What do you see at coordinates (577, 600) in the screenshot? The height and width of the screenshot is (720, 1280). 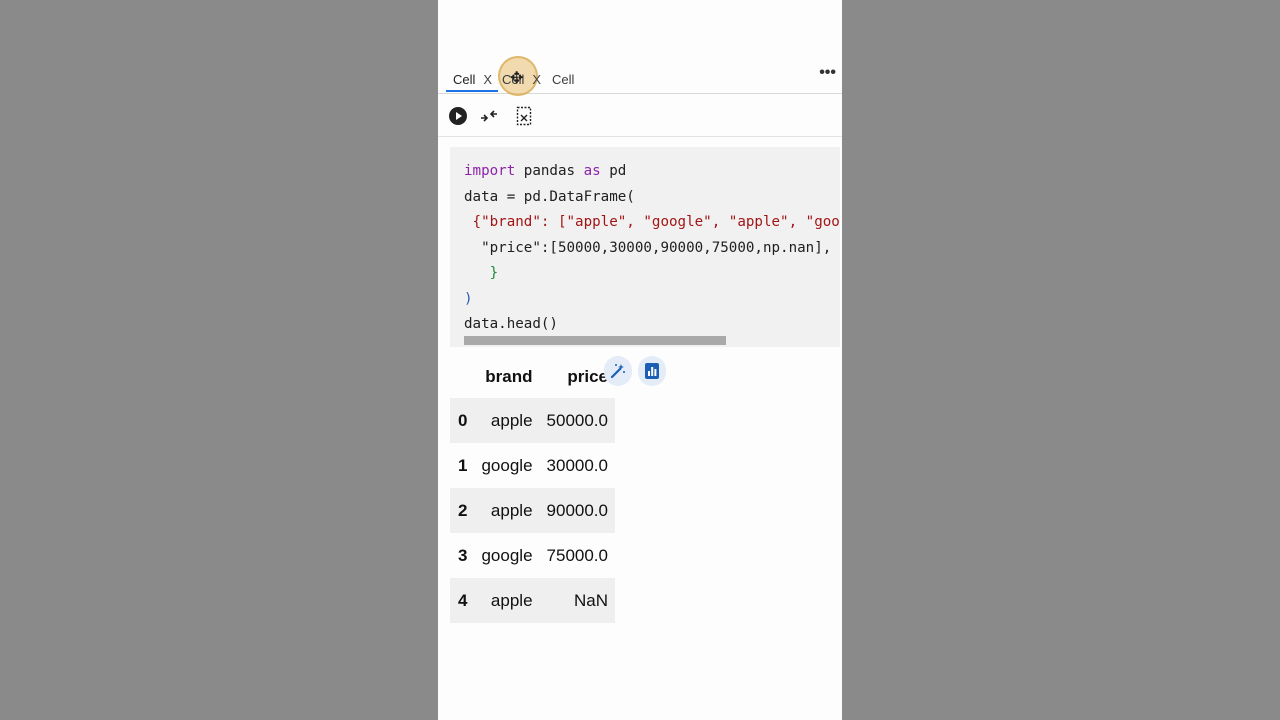 I see `table-cell: NaN` at bounding box center [577, 600].